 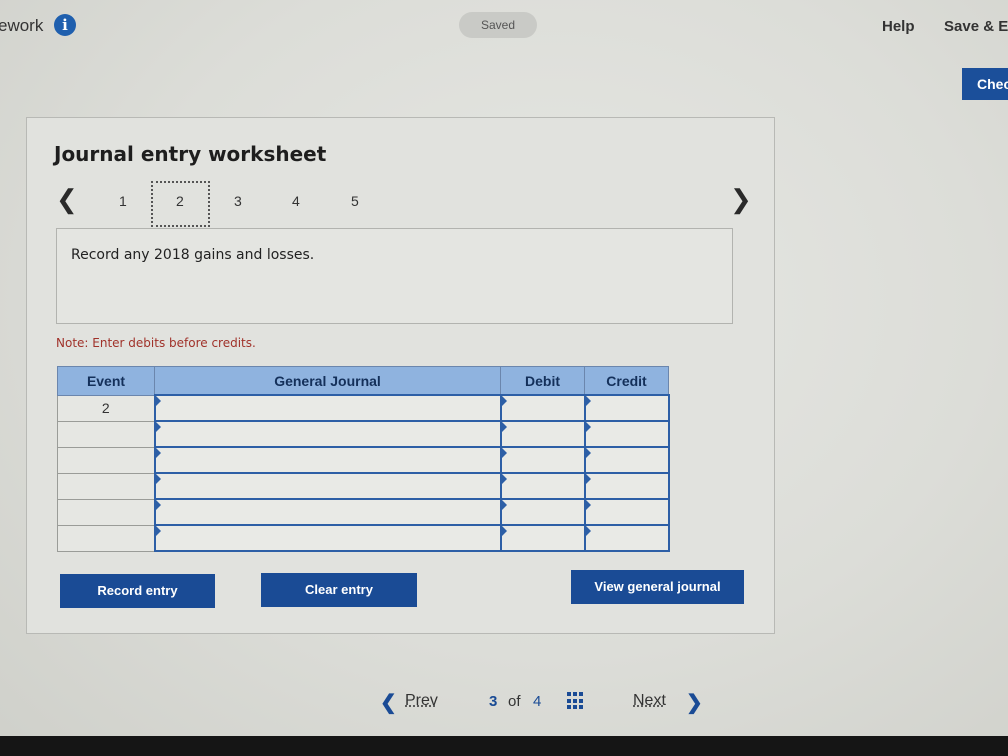 What do you see at coordinates (193, 255) in the screenshot?
I see `instruction-text: Record any 2018 gains and losses.` at bounding box center [193, 255].